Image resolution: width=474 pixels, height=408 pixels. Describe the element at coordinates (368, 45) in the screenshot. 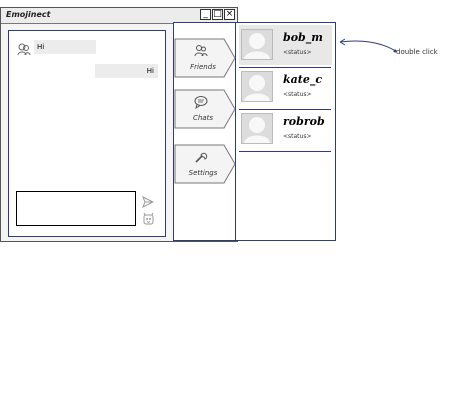

I see `annotation-arrow` at that location.